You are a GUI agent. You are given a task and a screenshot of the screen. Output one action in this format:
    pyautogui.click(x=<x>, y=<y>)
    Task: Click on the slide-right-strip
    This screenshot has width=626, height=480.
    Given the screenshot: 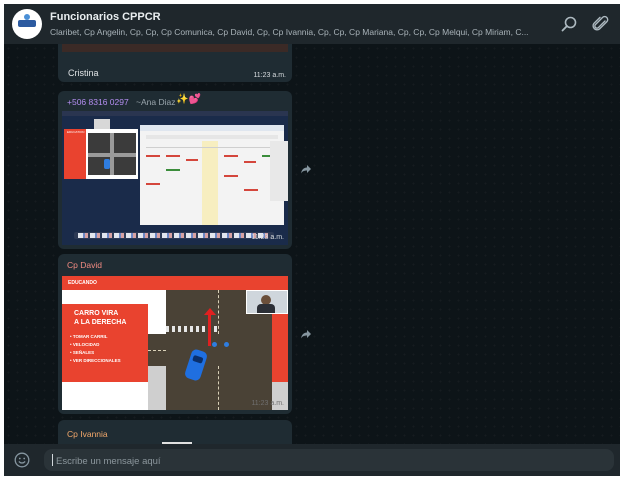 What is the action you would take?
    pyautogui.click(x=280, y=343)
    